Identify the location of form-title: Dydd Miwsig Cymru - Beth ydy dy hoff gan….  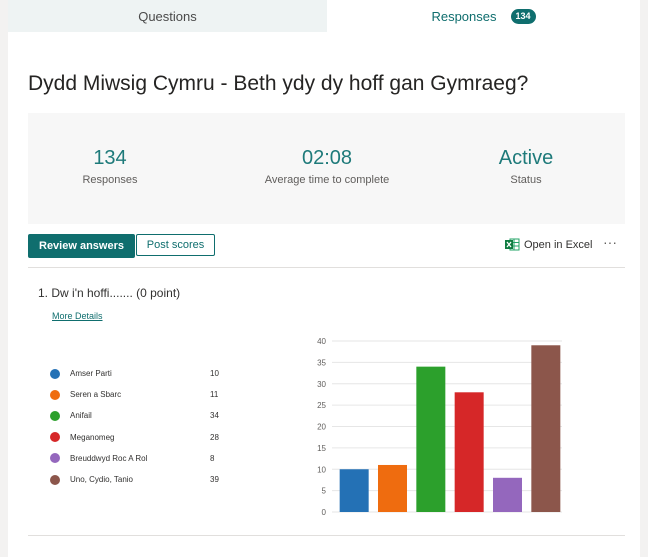
(278, 83).